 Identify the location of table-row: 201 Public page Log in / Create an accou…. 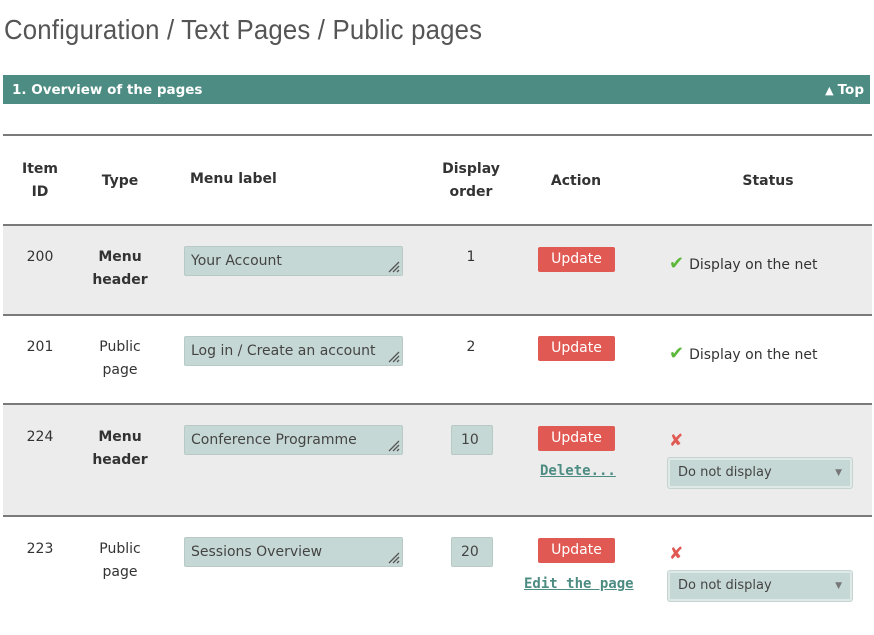
(437, 360).